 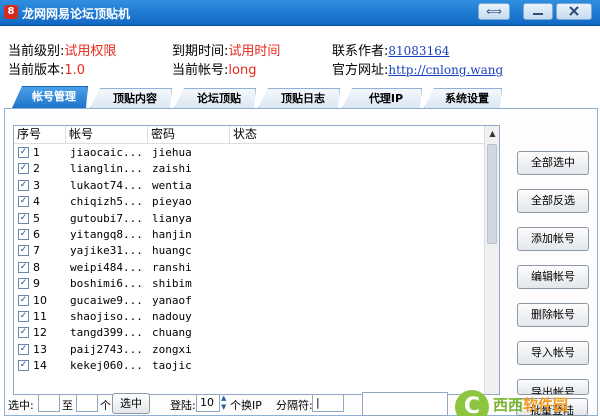 I want to click on scroll-thumb, so click(x=492, y=194).